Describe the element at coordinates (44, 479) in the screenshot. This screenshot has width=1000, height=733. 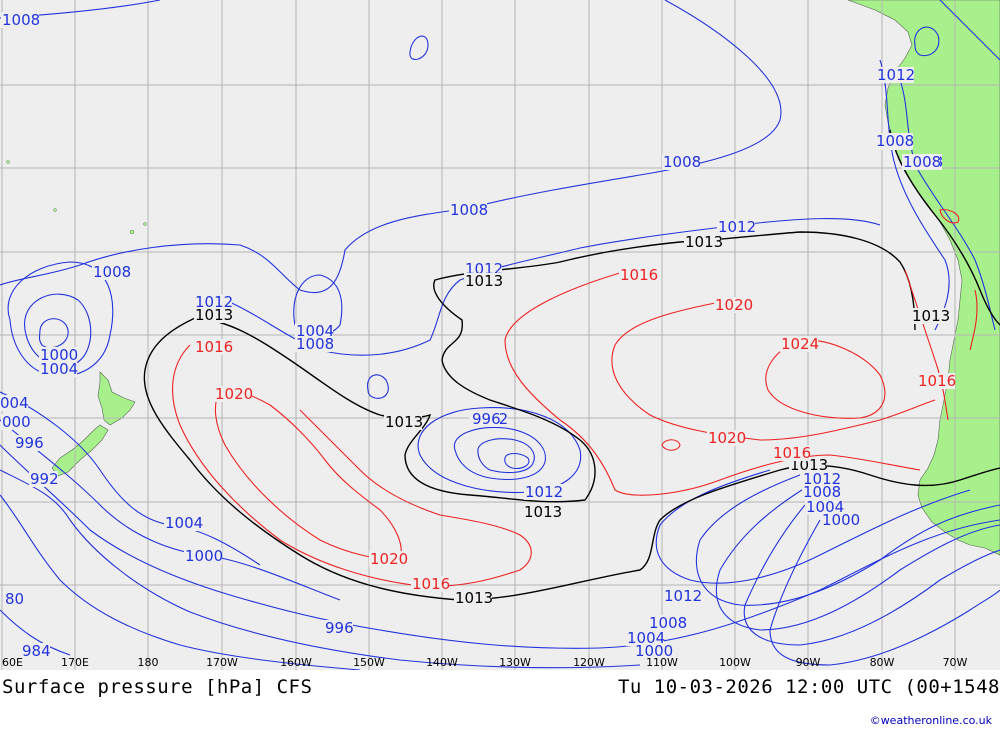
I see `isobar-label: 992` at that location.